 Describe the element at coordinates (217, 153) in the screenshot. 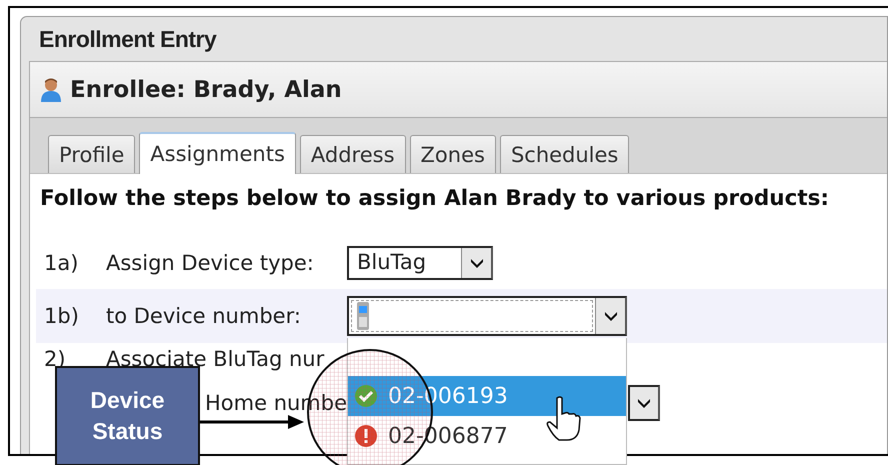

I see `tab: Assignments` at that location.